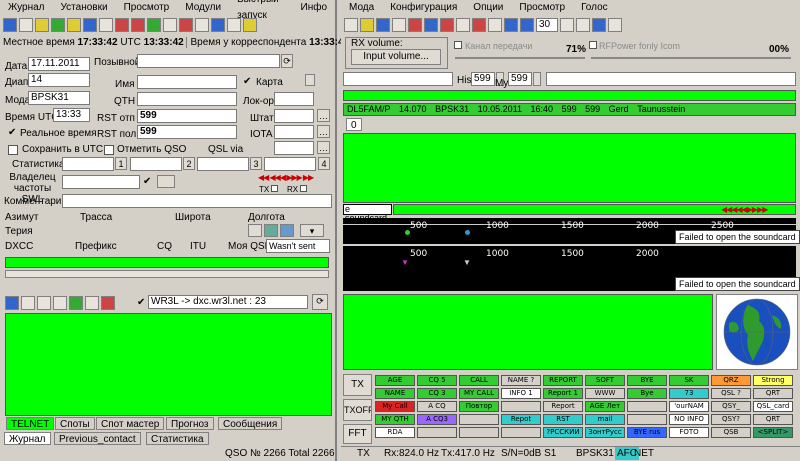 The image size is (800, 461). What do you see at coordinates (407, 232) in the screenshot?
I see `rx-marker-icon` at bounding box center [407, 232].